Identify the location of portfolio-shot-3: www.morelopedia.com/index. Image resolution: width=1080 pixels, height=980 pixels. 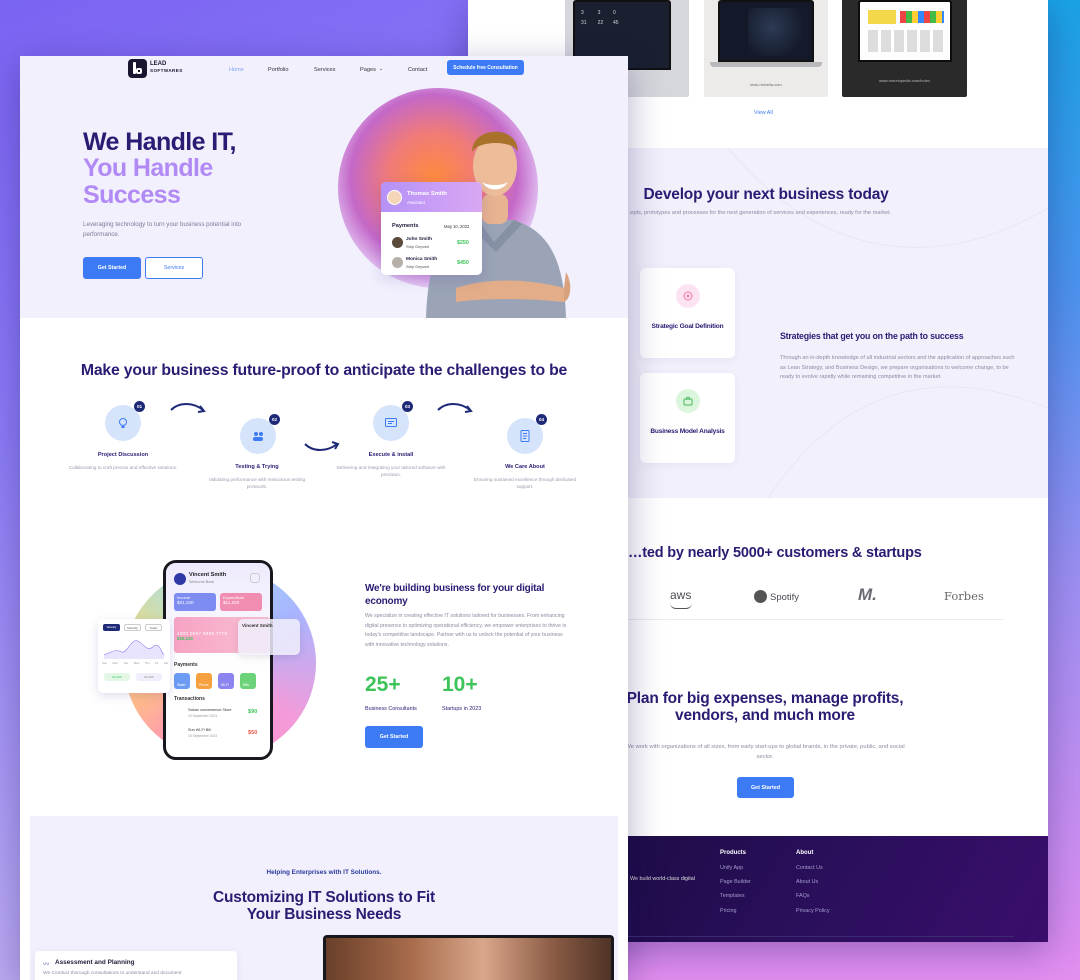
(904, 48).